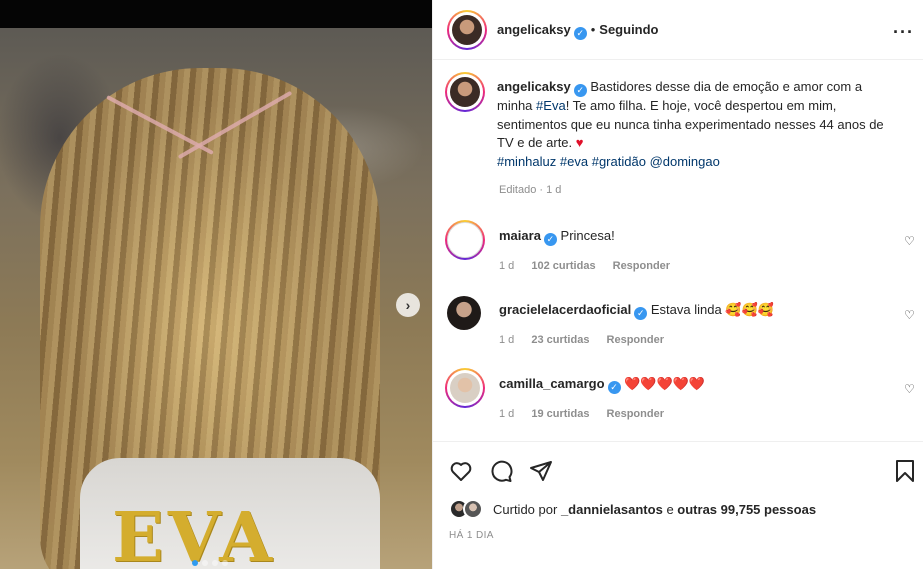  Describe the element at coordinates (665, 383) in the screenshot. I see `comment-text: ❤️❤️❤️❤️❤️` at that location.